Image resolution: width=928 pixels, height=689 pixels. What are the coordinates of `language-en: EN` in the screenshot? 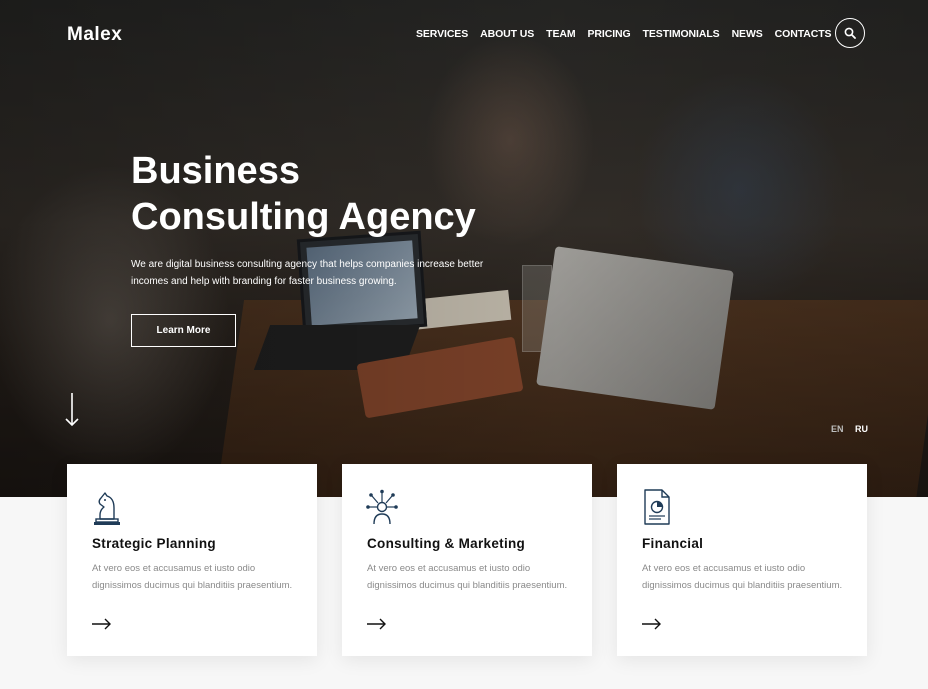 It's located at (837, 429).